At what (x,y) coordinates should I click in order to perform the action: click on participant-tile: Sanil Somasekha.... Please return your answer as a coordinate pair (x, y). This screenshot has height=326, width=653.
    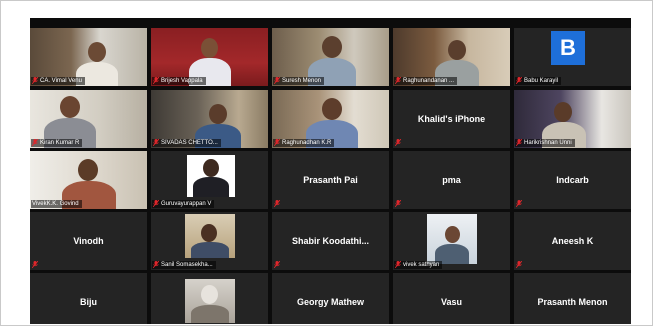
    Looking at the image, I should click on (209, 241).